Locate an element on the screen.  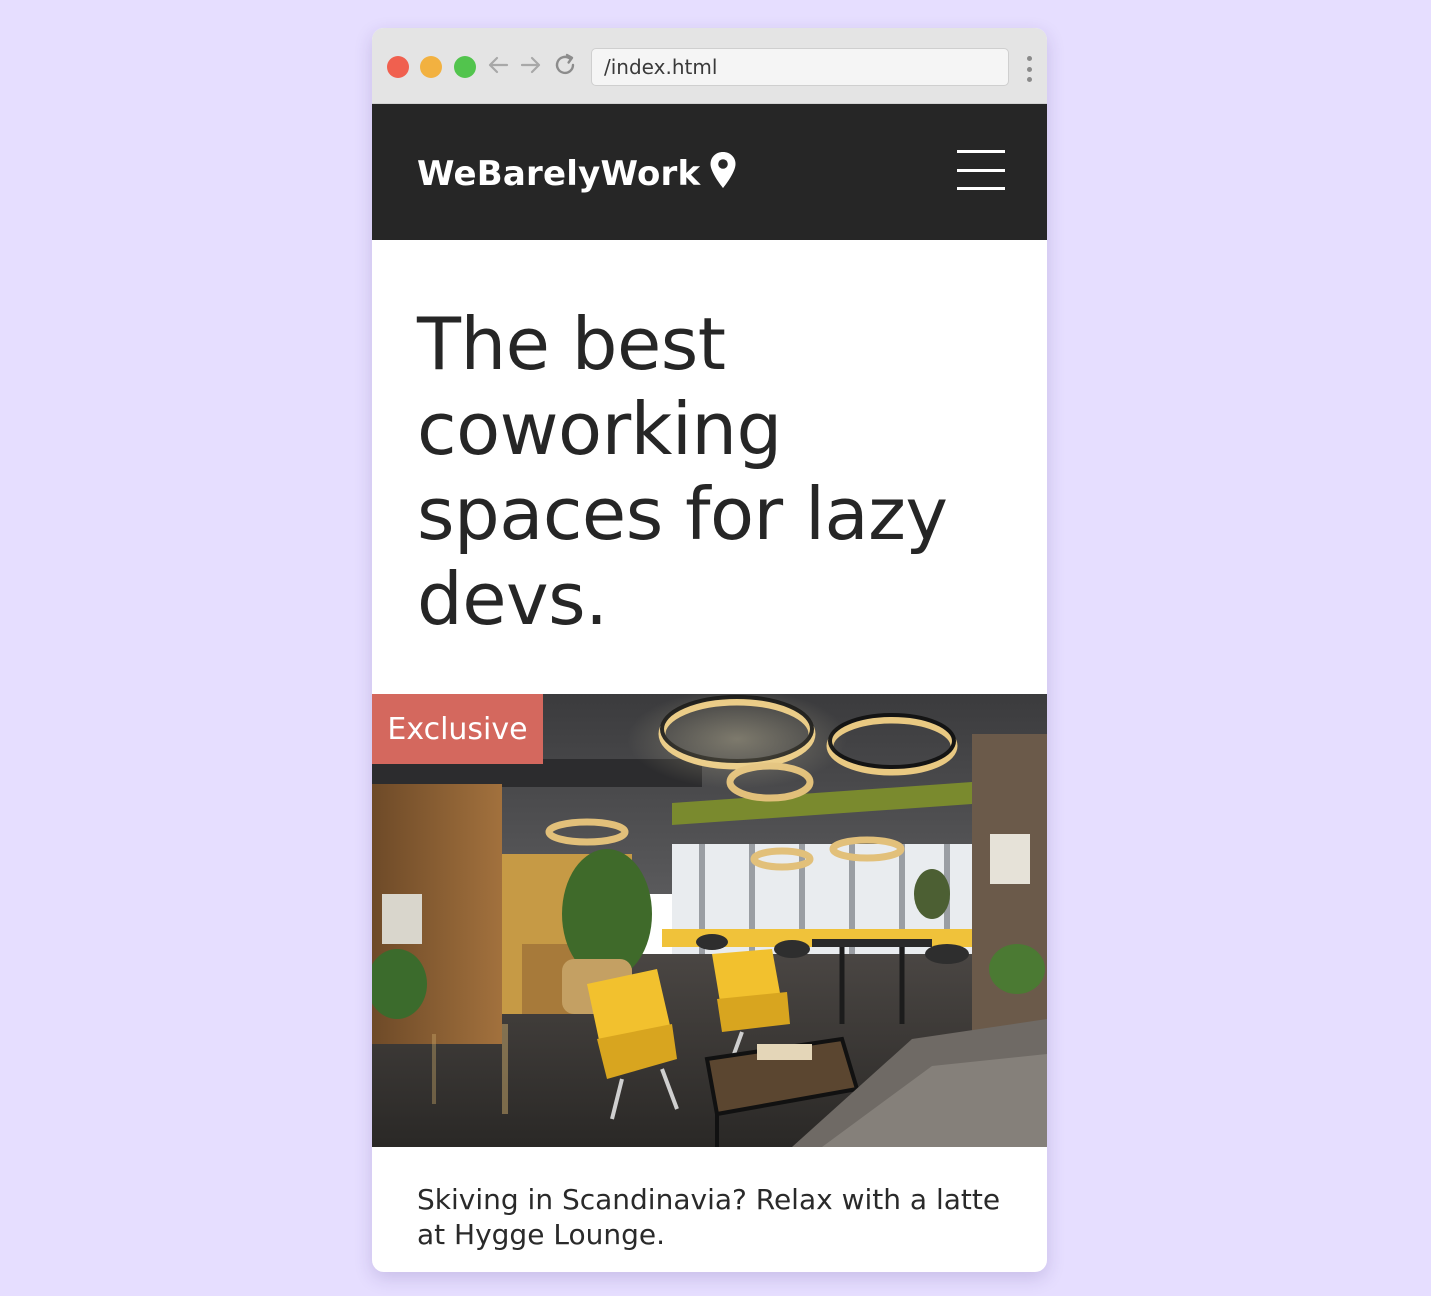
map-pin-icon is located at coordinates (723, 170).